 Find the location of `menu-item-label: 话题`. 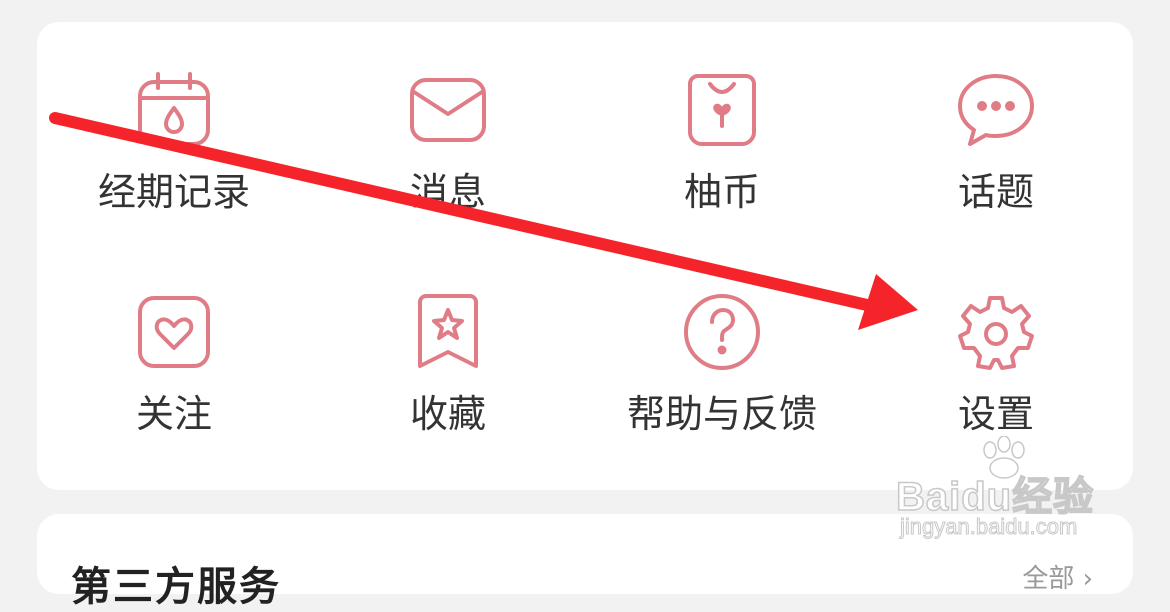

menu-item-label: 话题 is located at coordinates (995, 192).